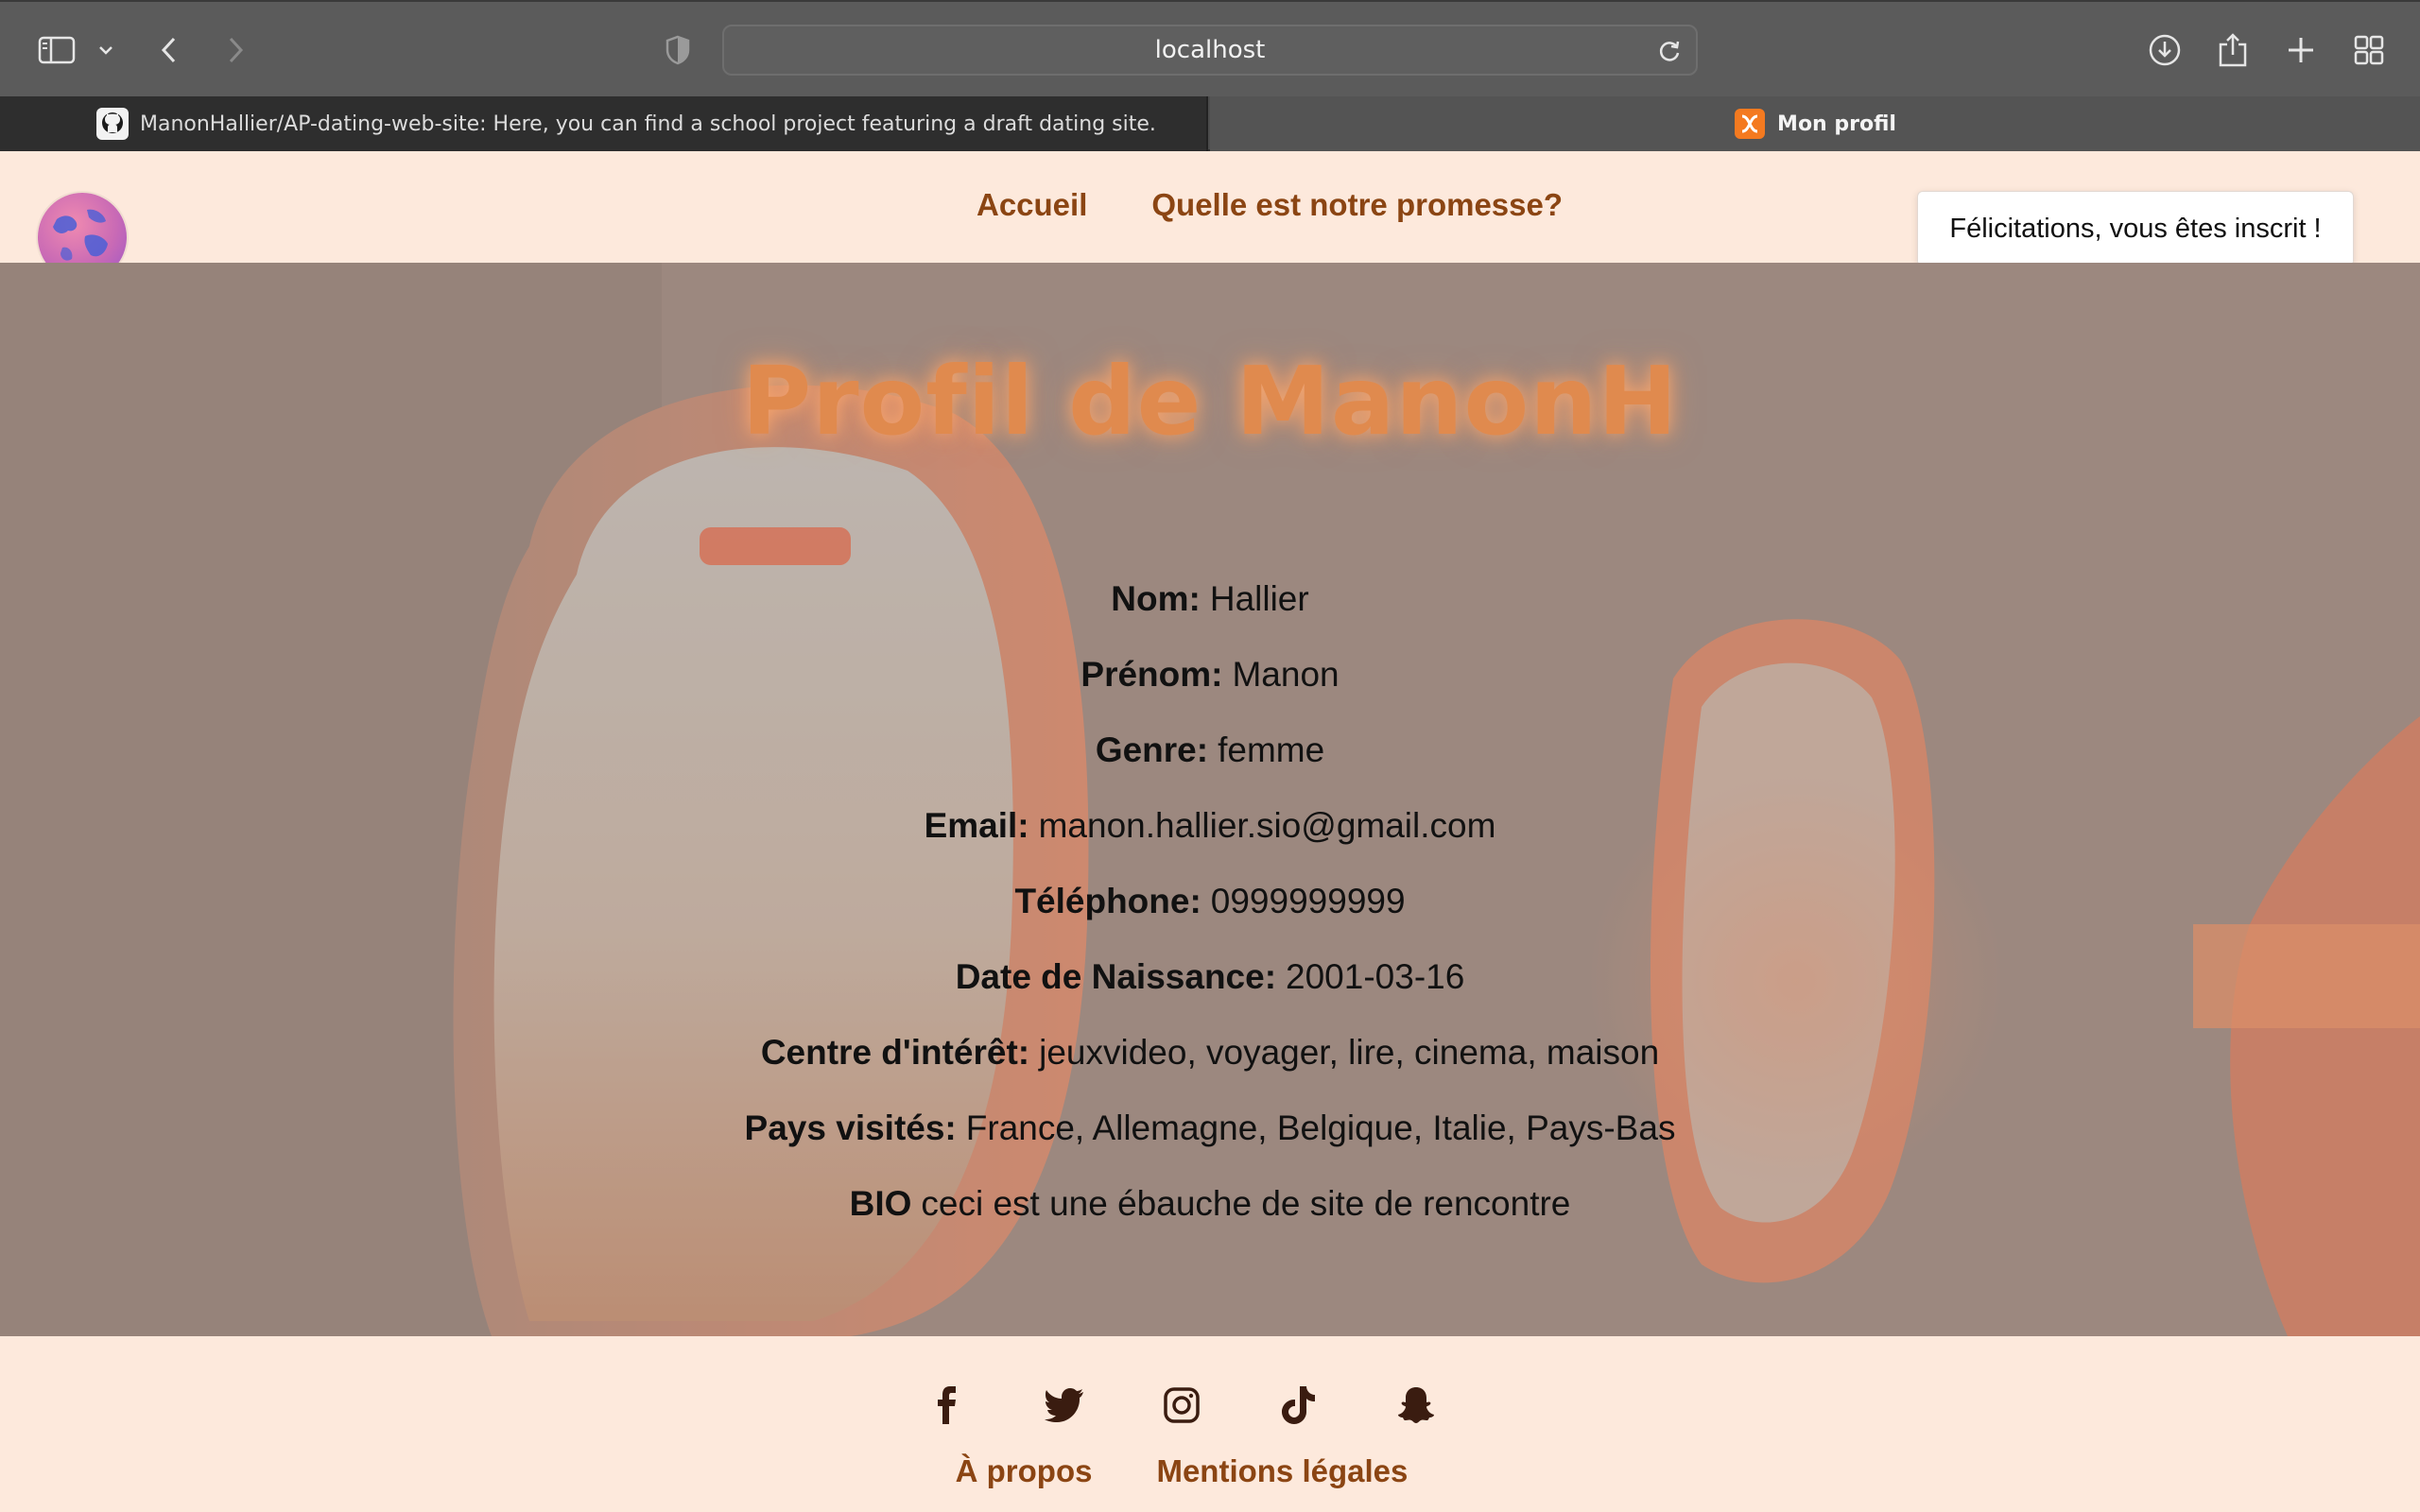  Describe the element at coordinates (57, 50) in the screenshot. I see `sidebar-toggle-icon` at that location.